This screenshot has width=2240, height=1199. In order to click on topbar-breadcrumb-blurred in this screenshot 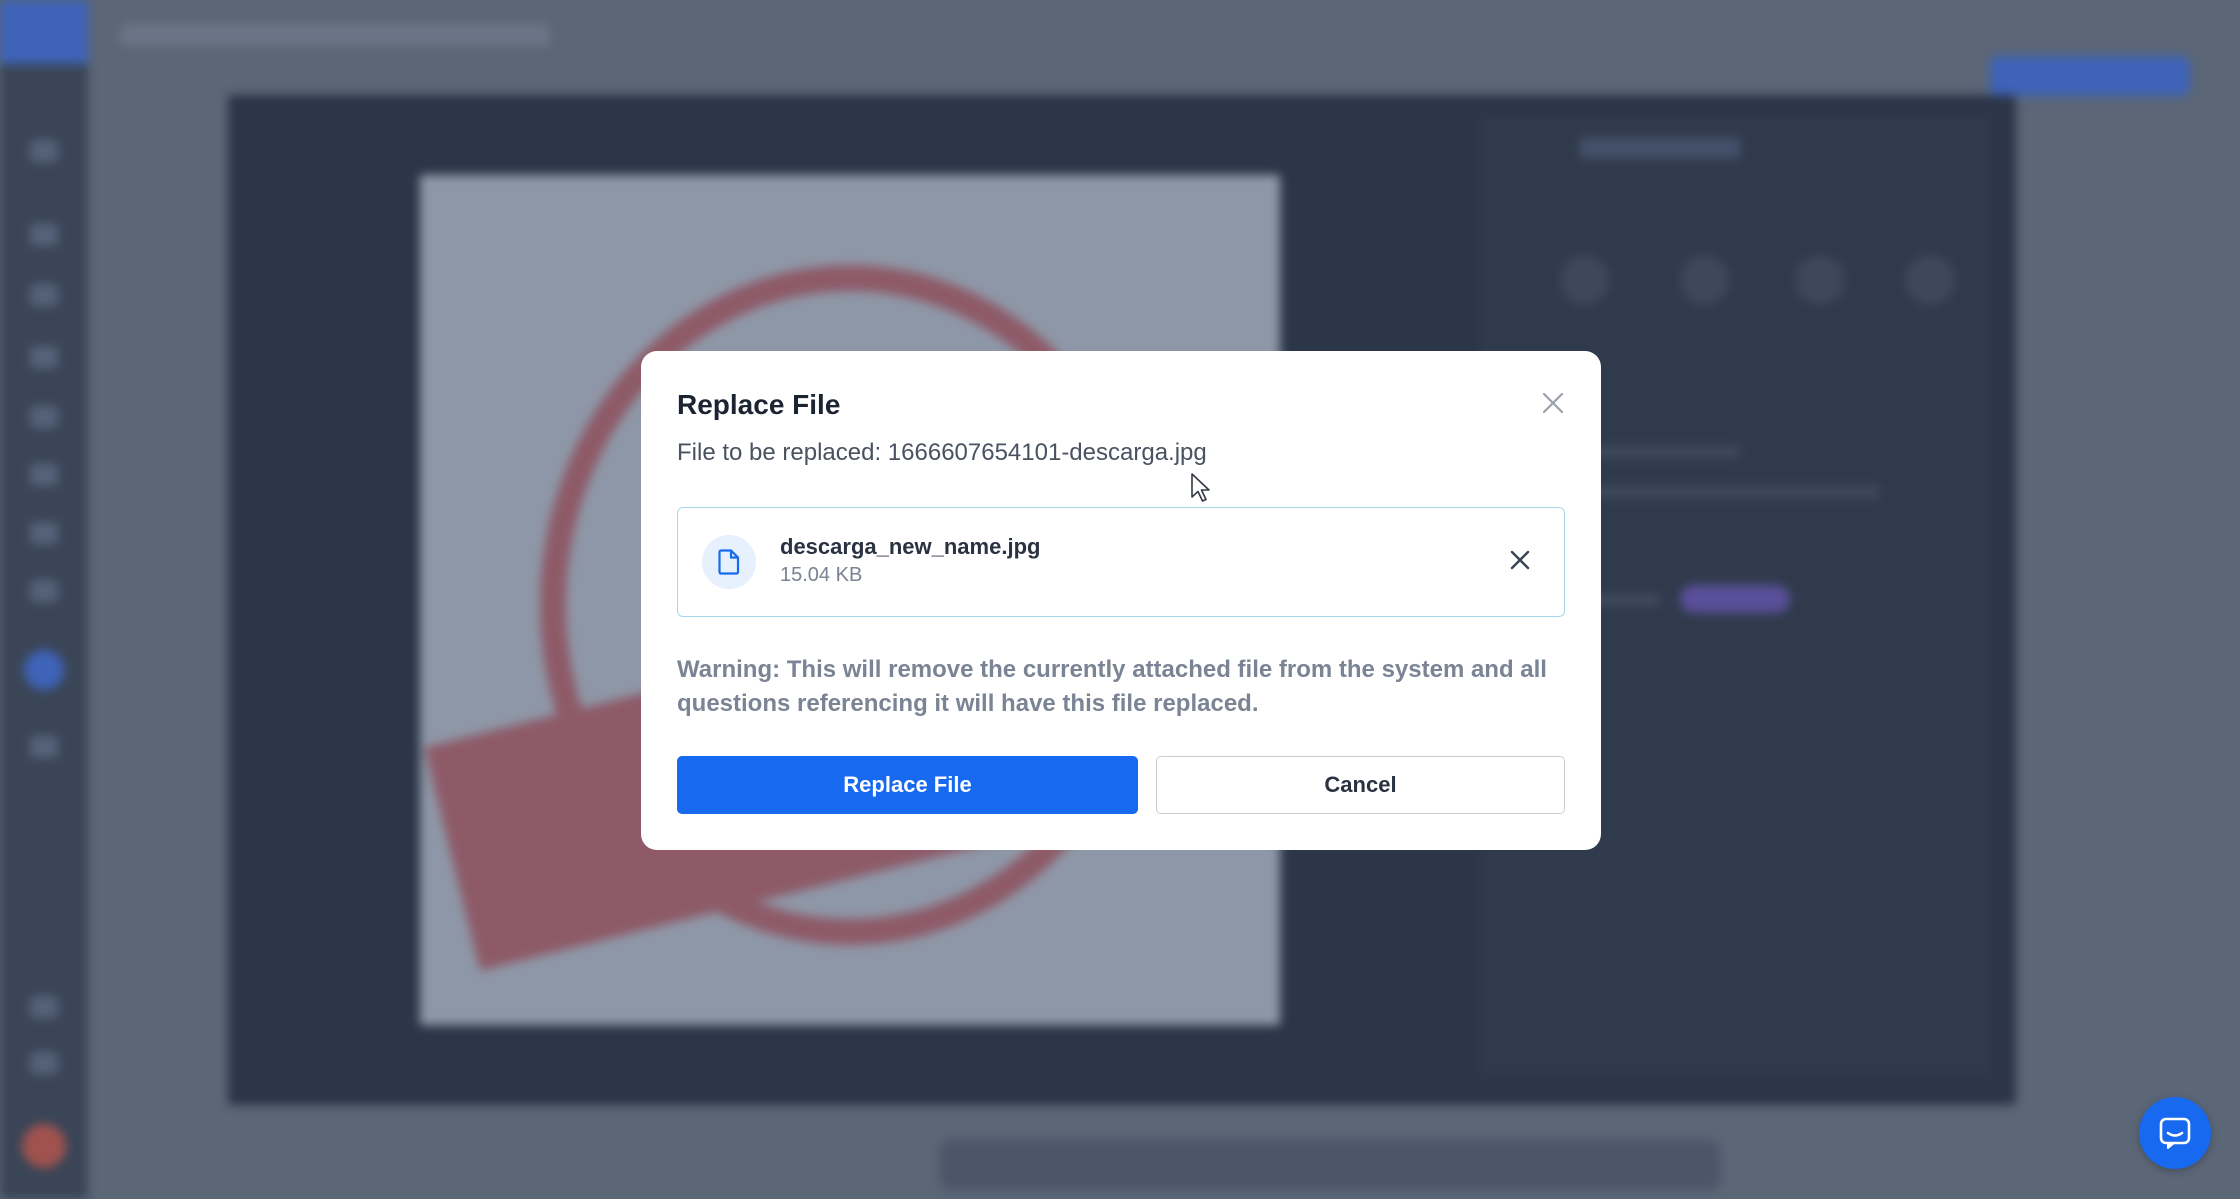, I will do `click(335, 35)`.